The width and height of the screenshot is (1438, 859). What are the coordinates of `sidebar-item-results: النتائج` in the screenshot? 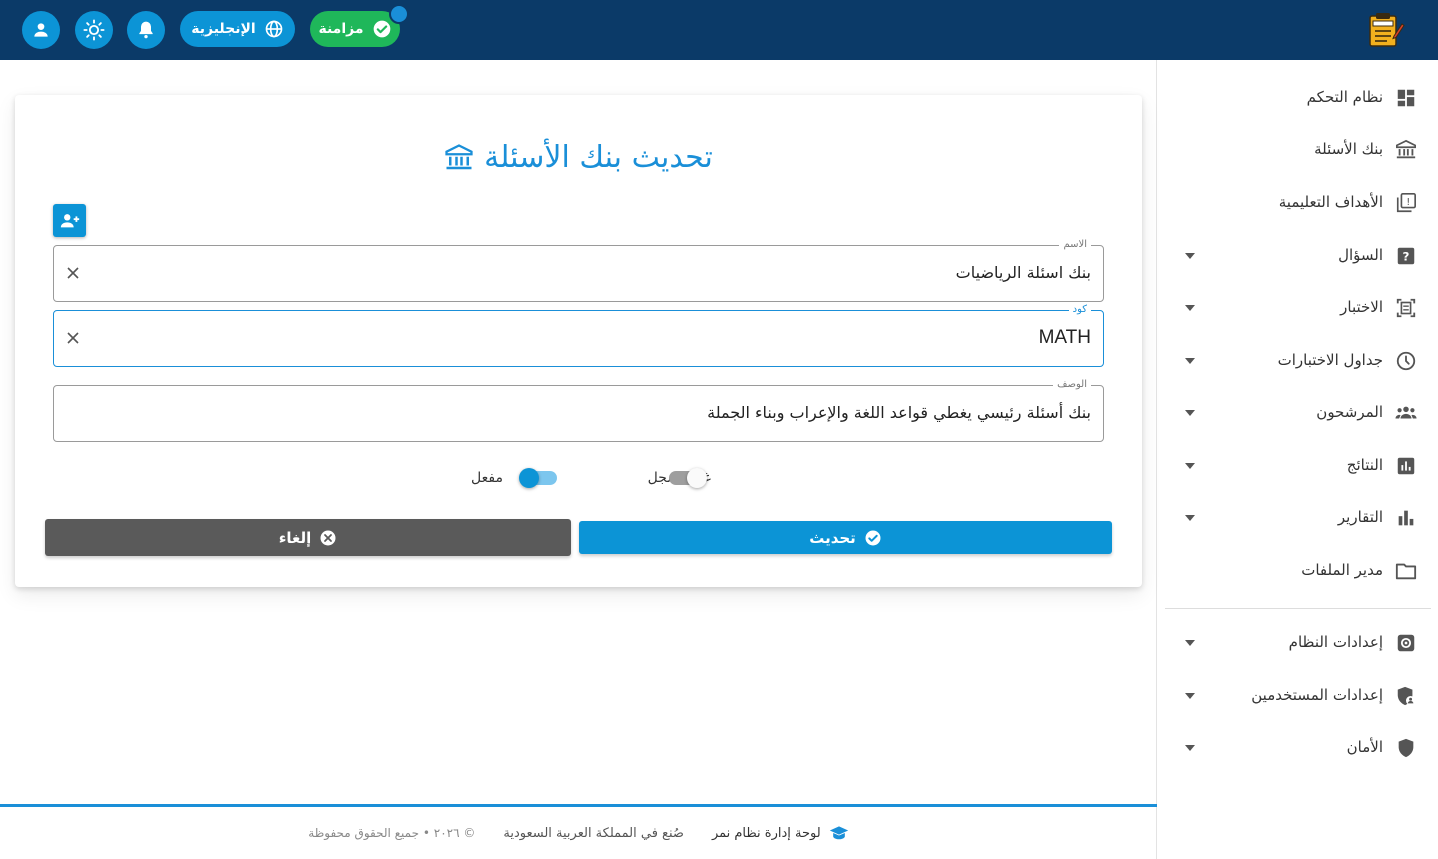 It's located at (1297, 466).